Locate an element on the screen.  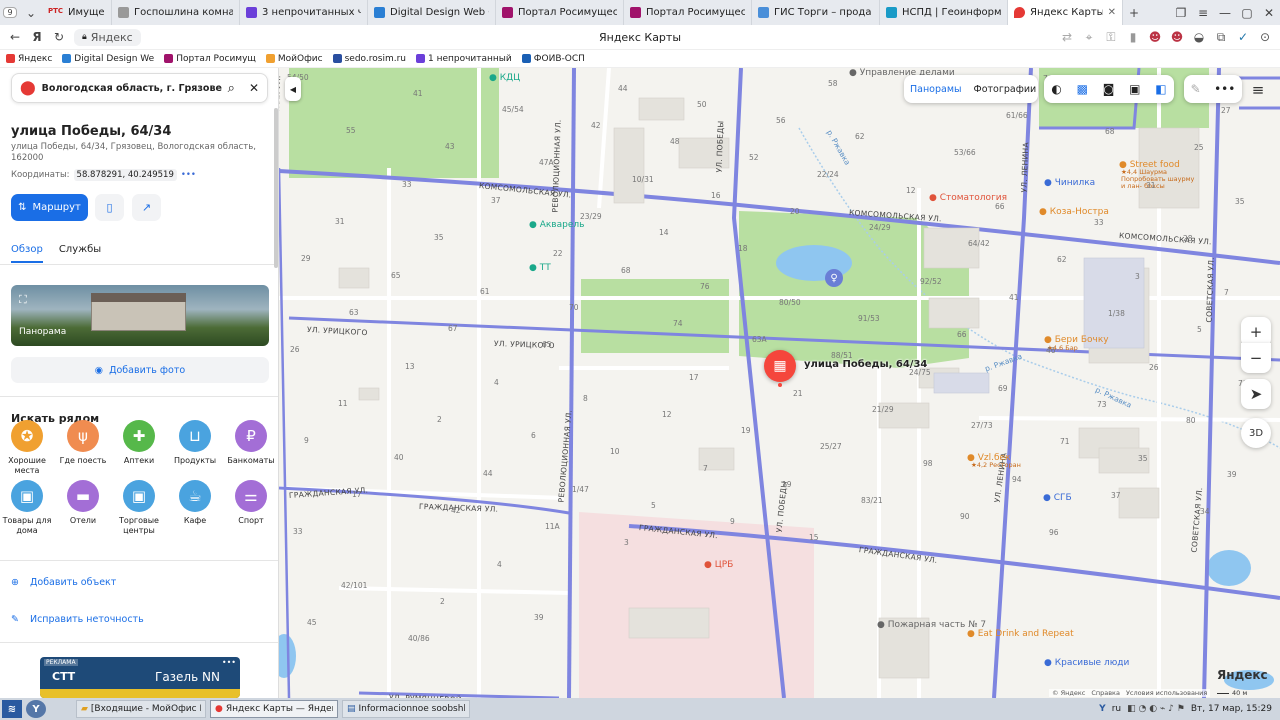
close-window-icon: ✕ is located at coordinates (1269, 13).